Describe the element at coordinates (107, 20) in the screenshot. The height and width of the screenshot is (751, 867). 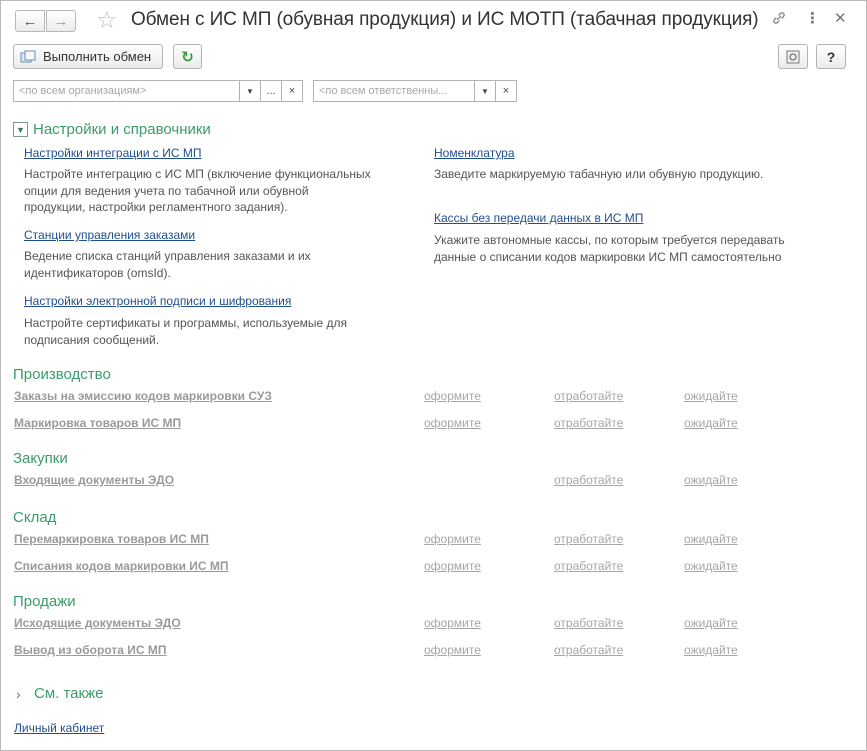
I see `favorite-star-icon: ☆` at that location.